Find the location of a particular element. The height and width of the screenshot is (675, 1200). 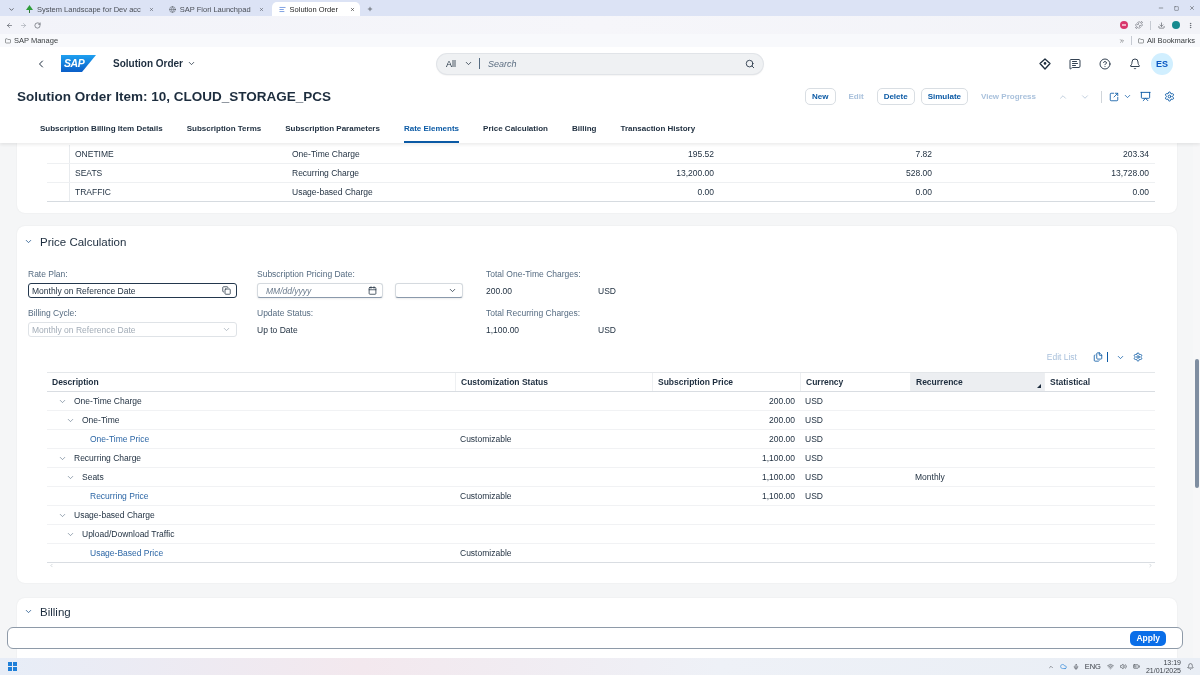

scope-select: All is located at coordinates (459, 63).